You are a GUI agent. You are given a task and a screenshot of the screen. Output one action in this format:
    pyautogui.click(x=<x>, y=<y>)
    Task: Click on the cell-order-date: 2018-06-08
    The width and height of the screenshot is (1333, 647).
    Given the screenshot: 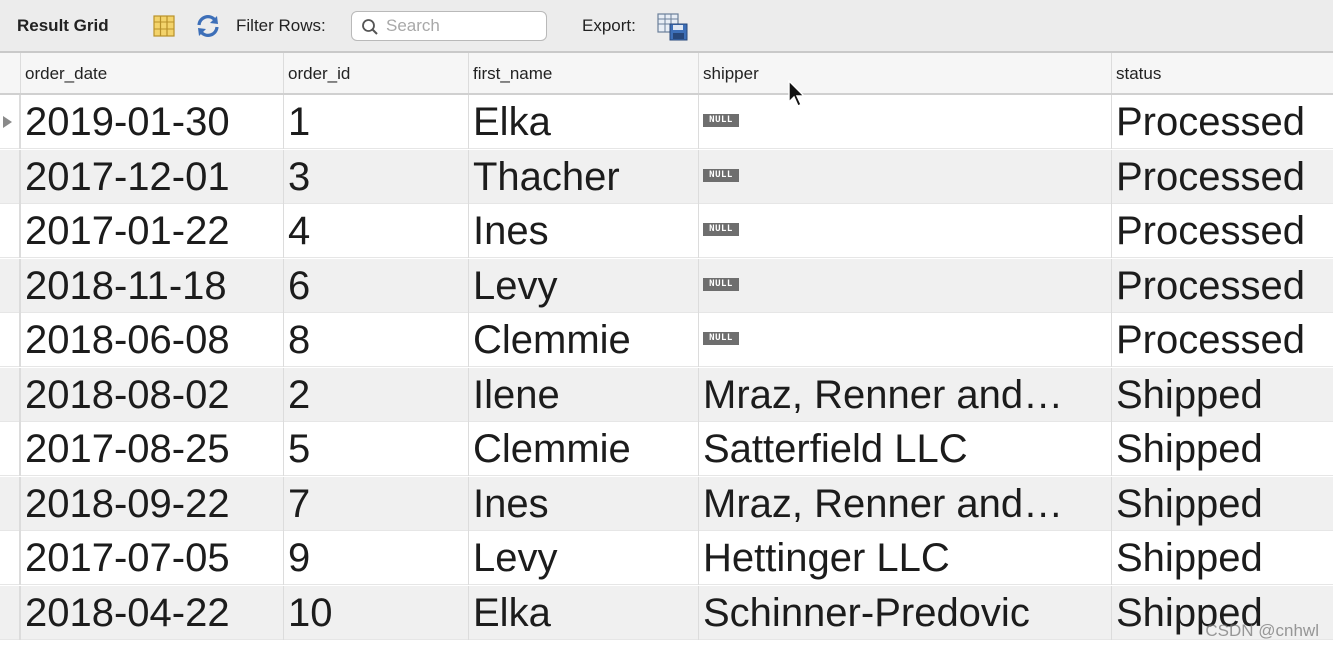 What is the action you would take?
    pyautogui.click(x=151, y=340)
    